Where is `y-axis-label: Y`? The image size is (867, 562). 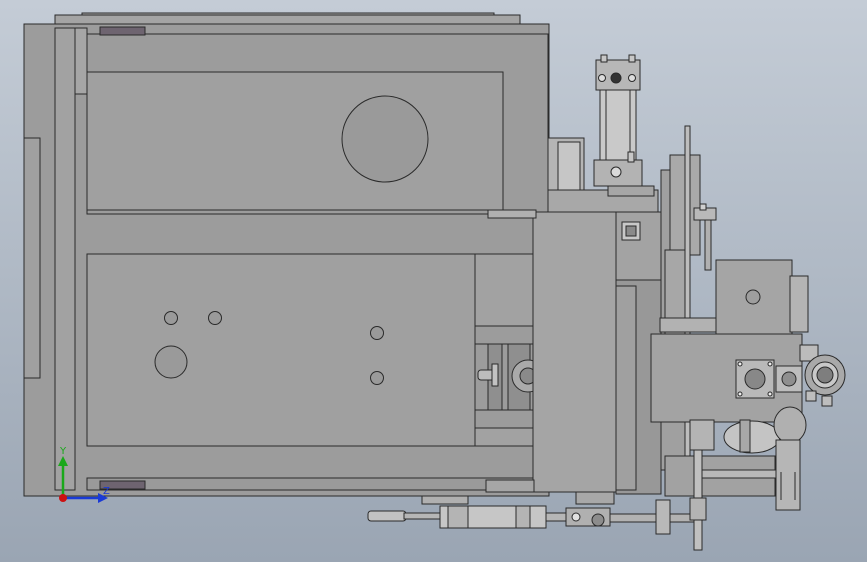 y-axis-label: Y is located at coordinates (63, 451).